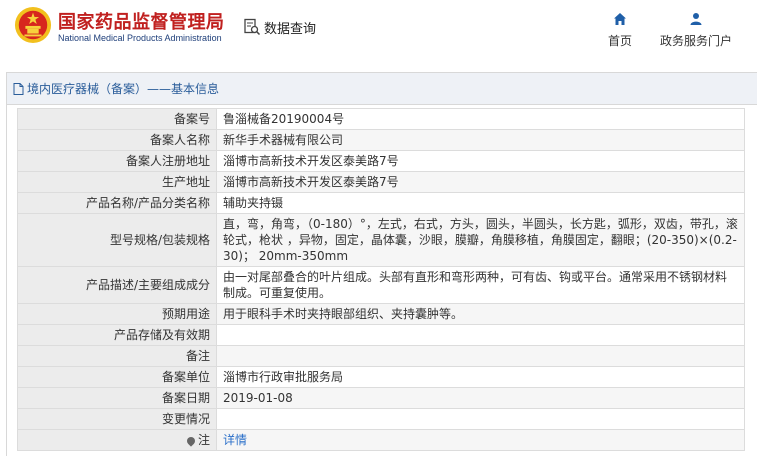 This screenshot has height=456, width=757. I want to click on row-value: 2019-01-08, so click(480, 398).